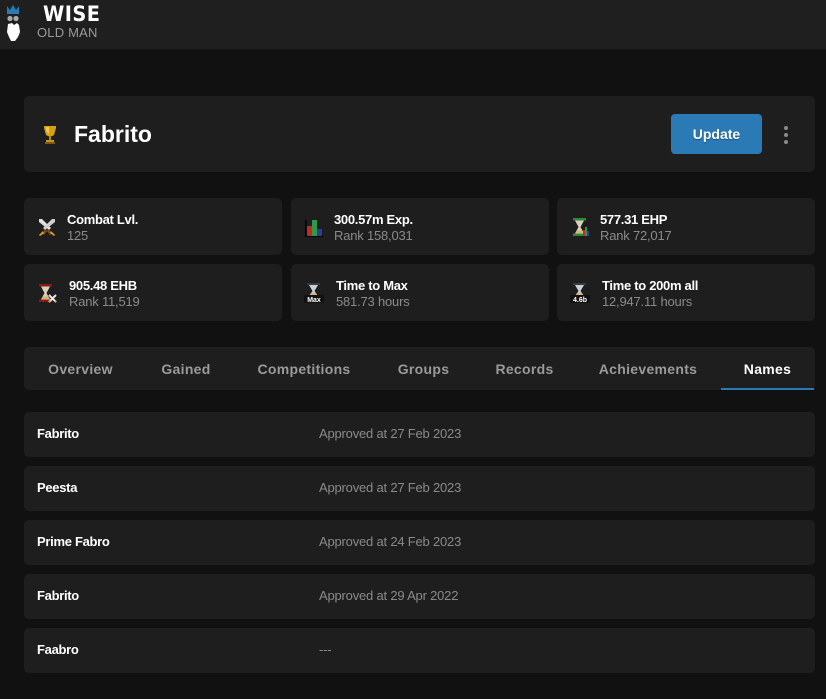 The image size is (826, 699). I want to click on name-change-name: Peesta, so click(57, 487).